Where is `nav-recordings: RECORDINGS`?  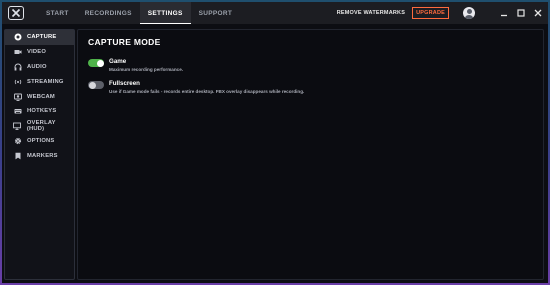 nav-recordings: RECORDINGS is located at coordinates (108, 13).